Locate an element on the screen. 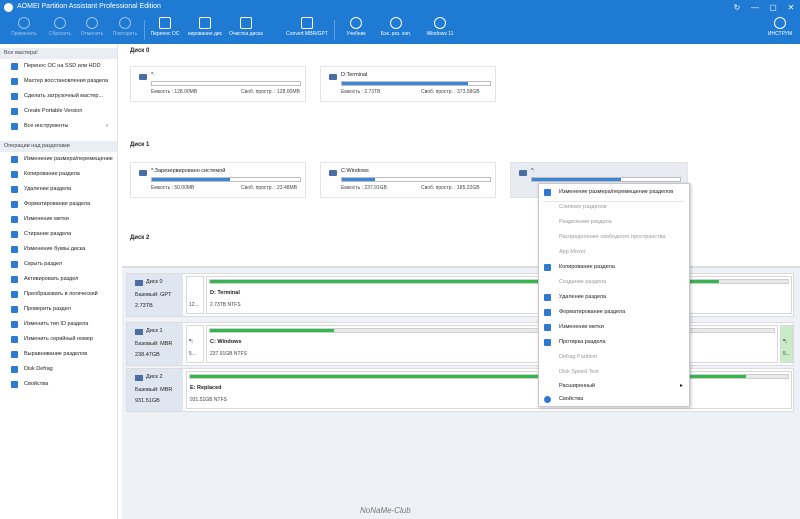 Image resolution: width=800 pixels, height=519 pixels. redo-button: Повторить is located at coordinates (125, 27).